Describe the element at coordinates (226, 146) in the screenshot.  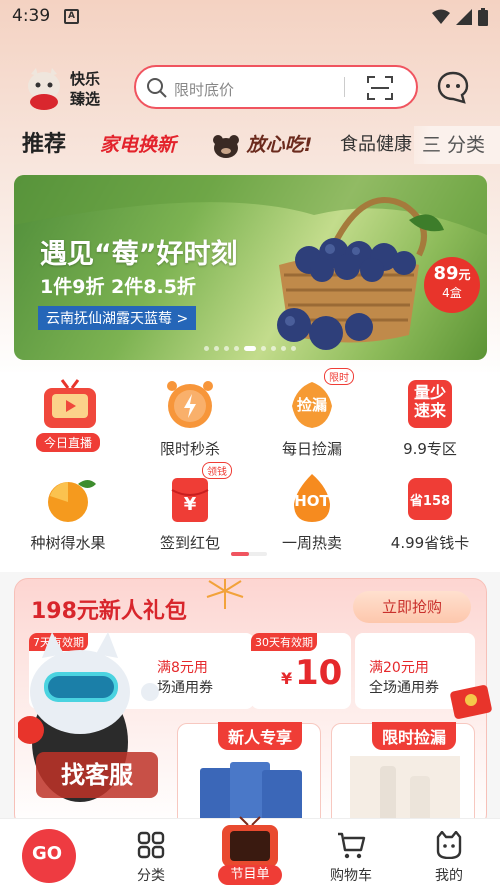
I see `bear-icon` at that location.